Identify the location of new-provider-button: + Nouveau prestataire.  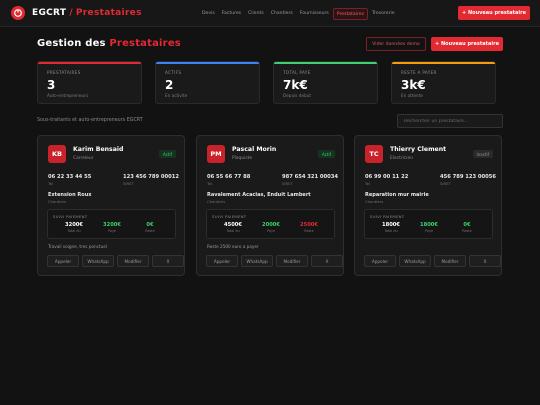
(467, 44).